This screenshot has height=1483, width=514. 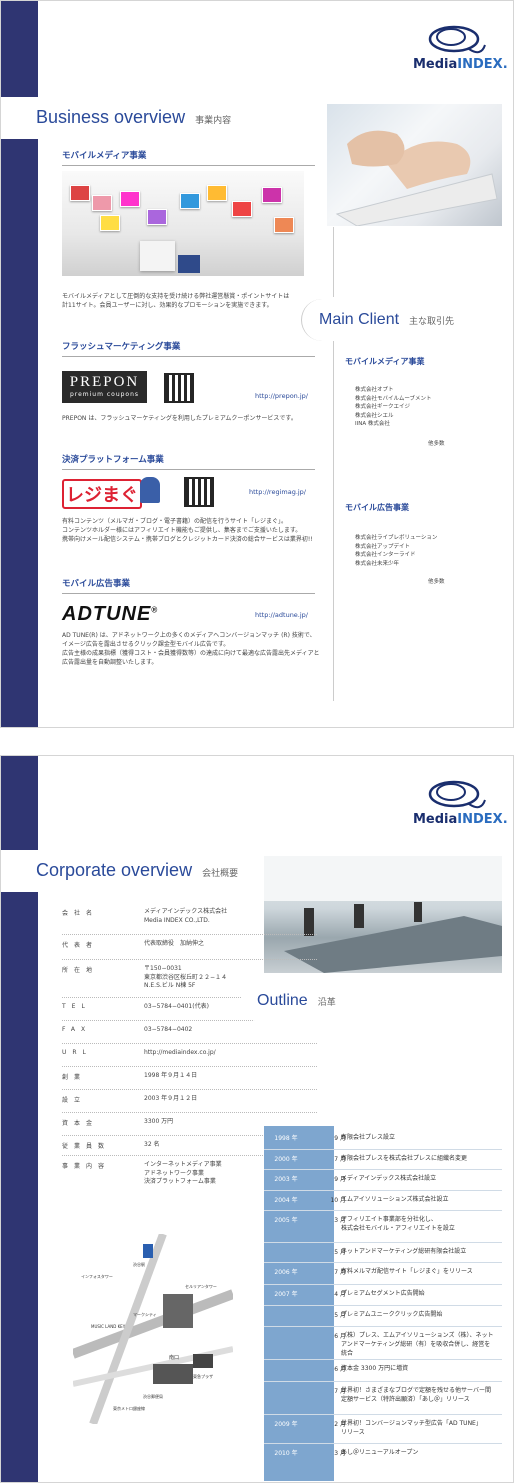 What do you see at coordinates (86, 1146) in the screenshot?
I see `corporate-info-label: 従業員数` at bounding box center [86, 1146].